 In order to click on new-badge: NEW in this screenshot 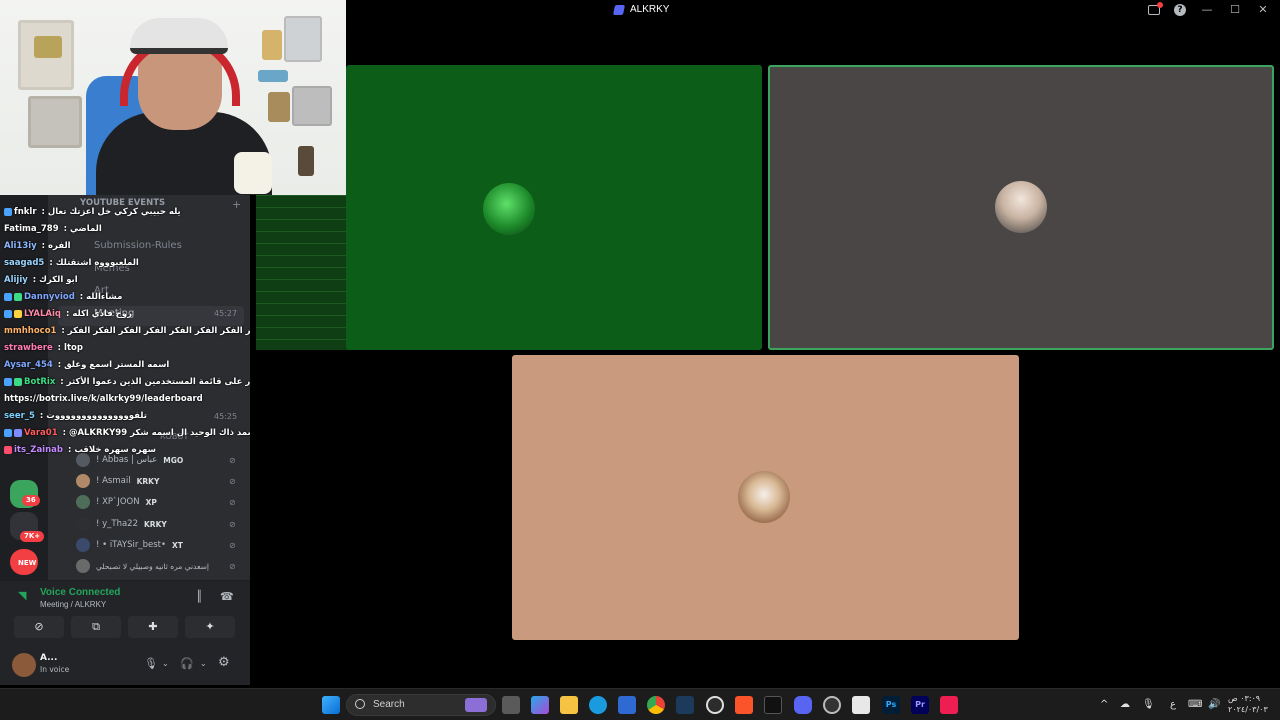, I will do `click(27, 563)`.